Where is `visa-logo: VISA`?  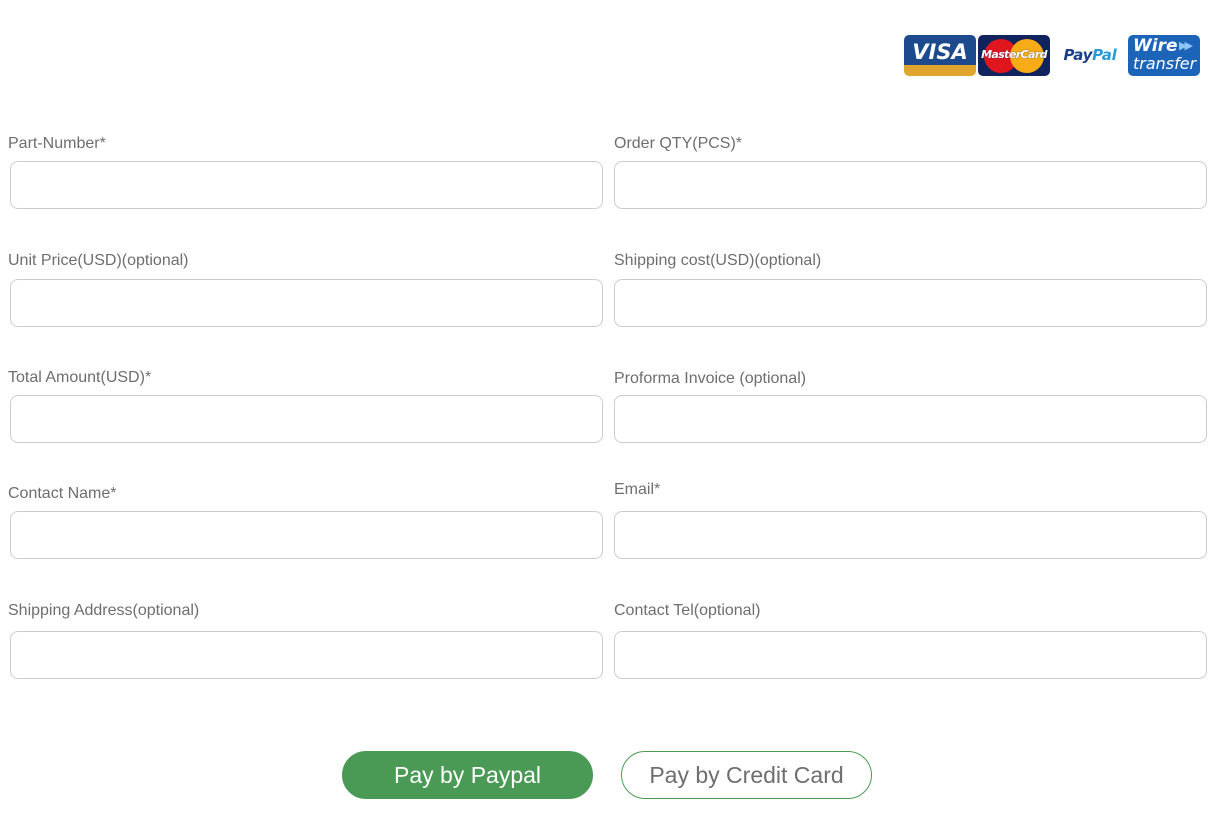 visa-logo: VISA is located at coordinates (940, 55).